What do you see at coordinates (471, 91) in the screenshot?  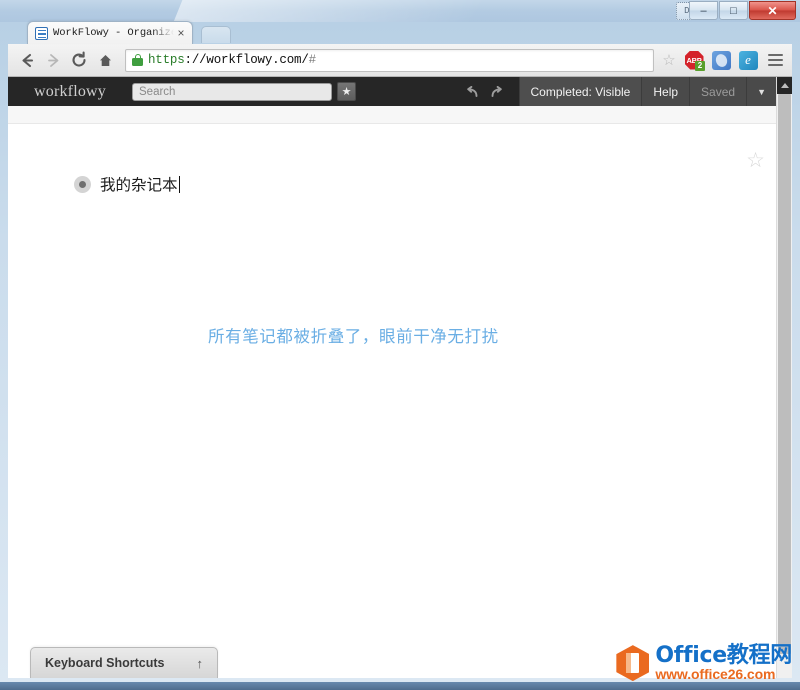 I see `undo-icon` at bounding box center [471, 91].